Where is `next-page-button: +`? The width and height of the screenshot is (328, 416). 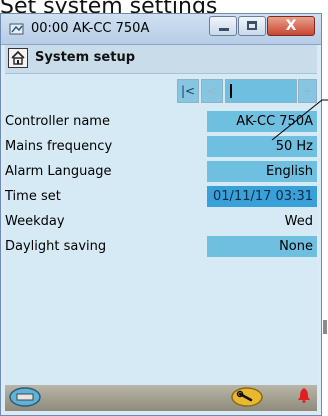
next-page-button: + is located at coordinates (307, 91).